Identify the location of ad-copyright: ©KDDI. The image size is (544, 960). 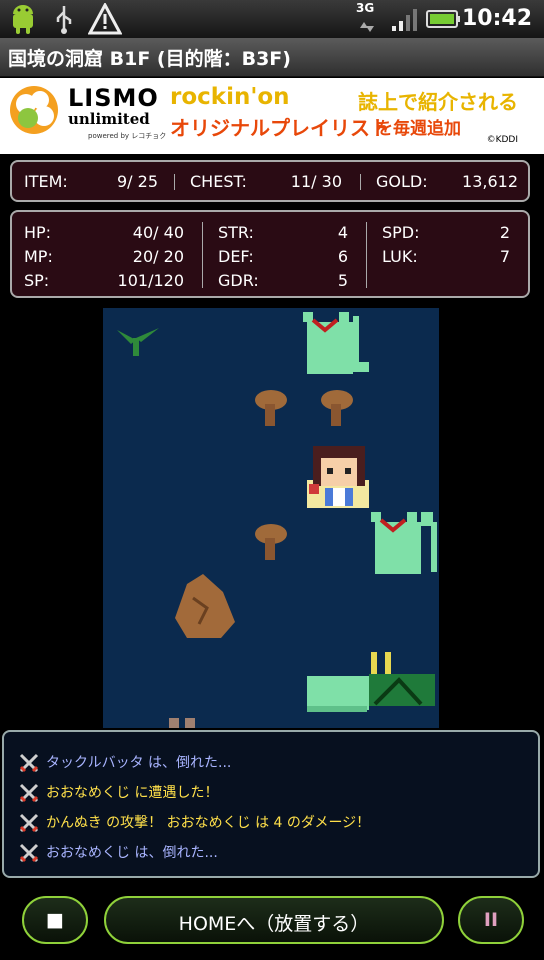
(502, 140).